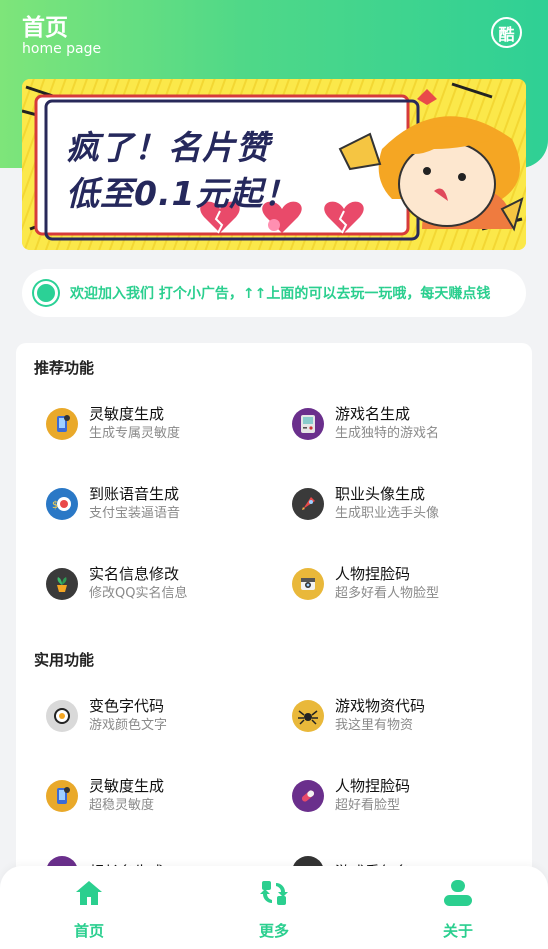 This screenshot has height=949, width=548. What do you see at coordinates (380, 706) in the screenshot?
I see `feature-name: 游戏物资代码` at bounding box center [380, 706].